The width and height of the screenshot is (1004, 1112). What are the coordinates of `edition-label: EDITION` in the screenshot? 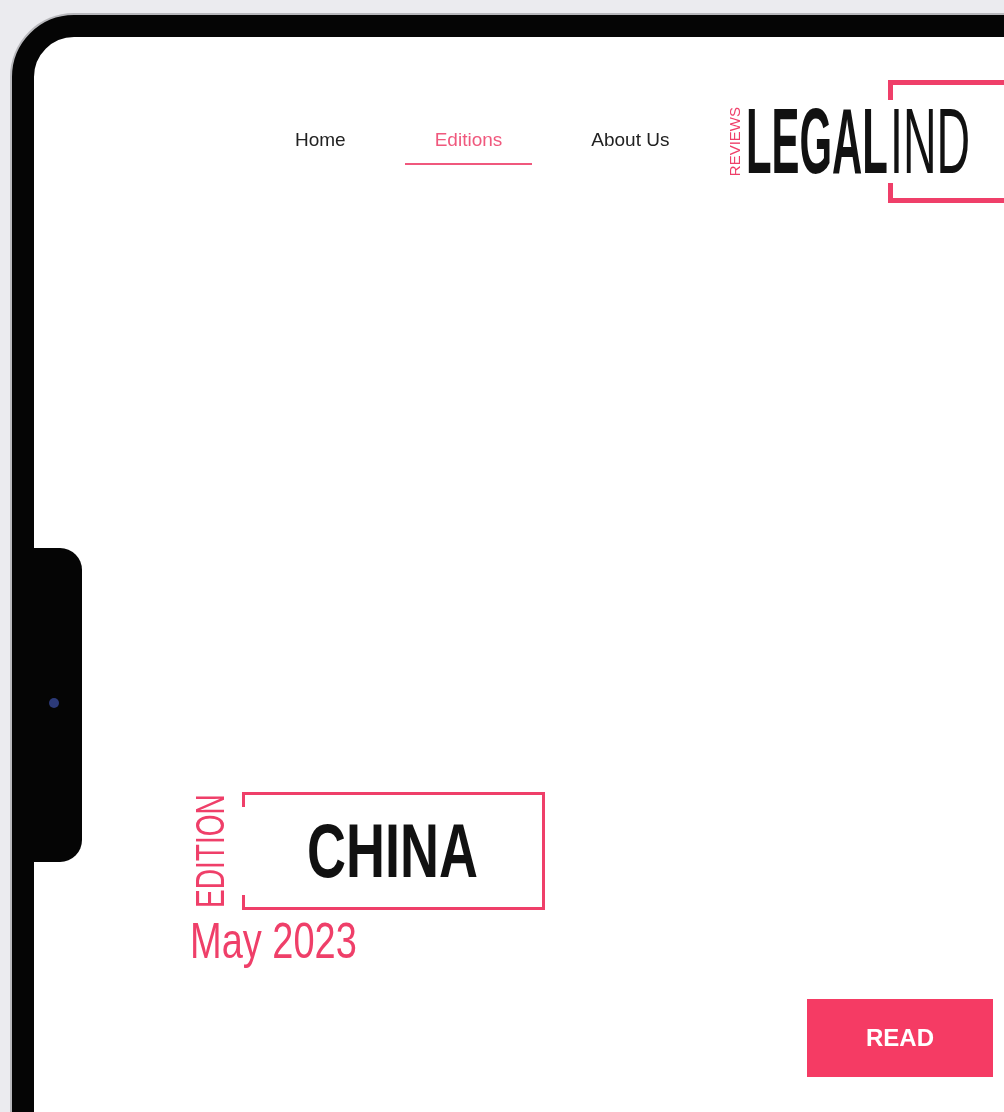 It's located at (210, 851).